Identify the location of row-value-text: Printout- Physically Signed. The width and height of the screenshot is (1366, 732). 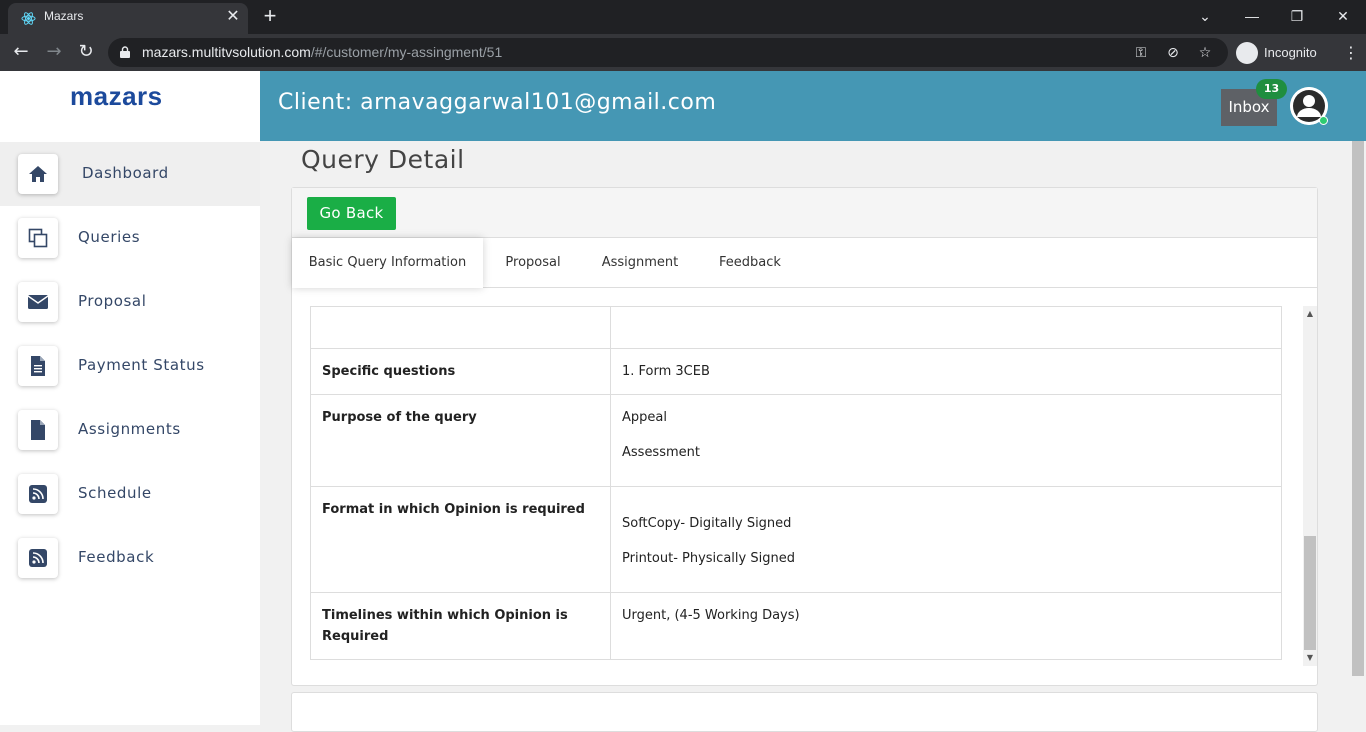
(708, 558).